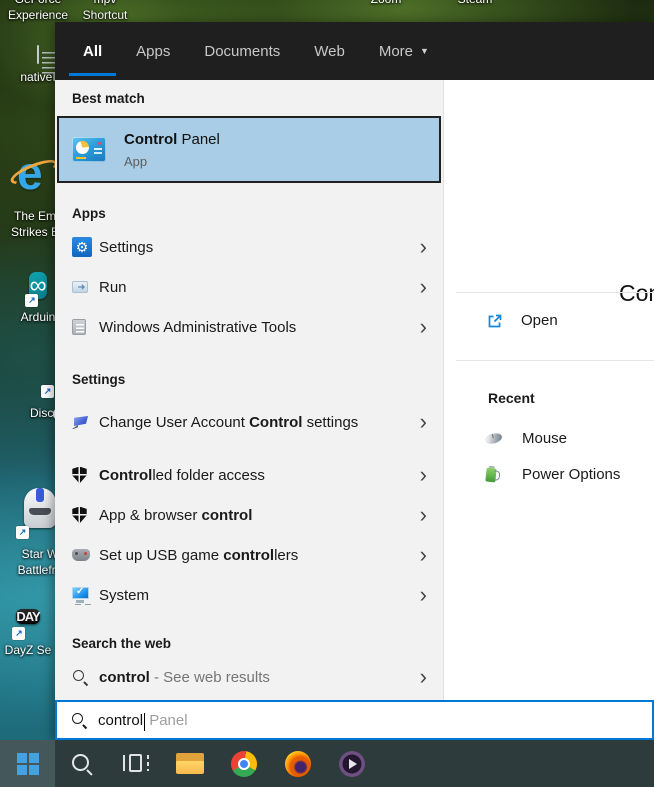  What do you see at coordinates (249, 677) in the screenshot?
I see `result-item-web-search: control - See web results` at bounding box center [249, 677].